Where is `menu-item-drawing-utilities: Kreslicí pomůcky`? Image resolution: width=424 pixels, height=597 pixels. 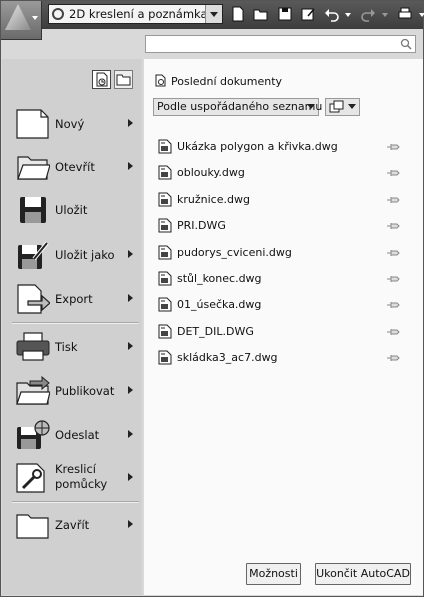
menu-item-drawing-utilities: Kreslicí pomůcky is located at coordinates (72, 478).